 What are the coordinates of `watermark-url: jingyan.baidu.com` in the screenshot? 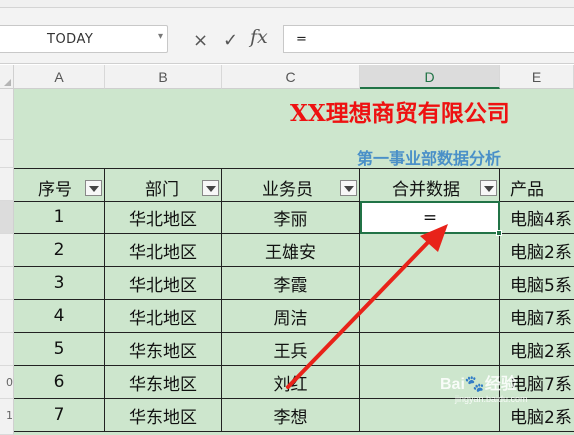 It's located at (491, 399).